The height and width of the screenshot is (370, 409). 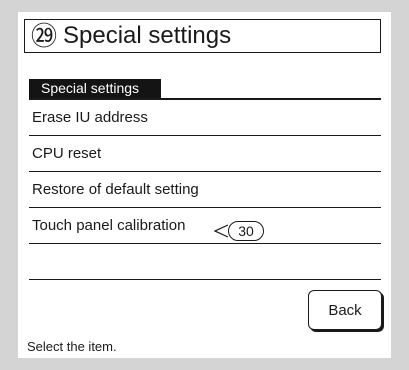 What do you see at coordinates (205, 226) in the screenshot?
I see `menu-item-touch-panel-calibration: Touch panel calibration` at bounding box center [205, 226].